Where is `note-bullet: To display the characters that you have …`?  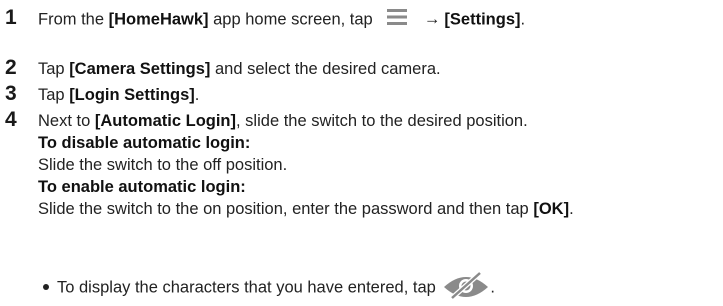 note-bullet: To display the characters that you have … is located at coordinates (269, 288).